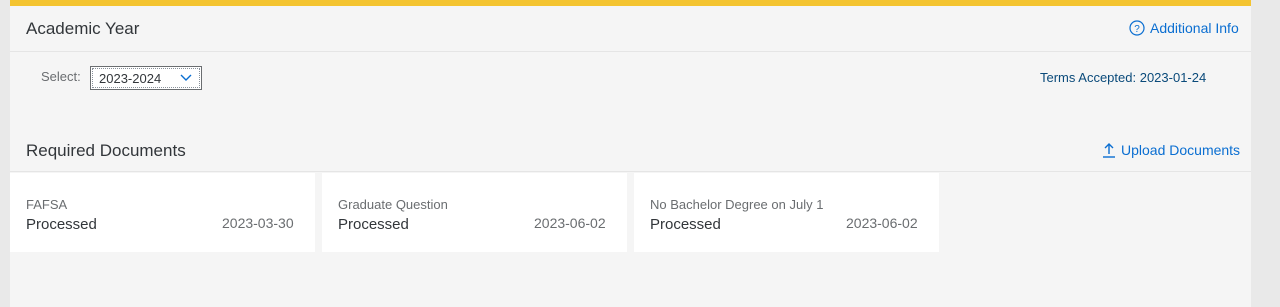  I want to click on additional-info-link: ? Additional Info, so click(1184, 28).